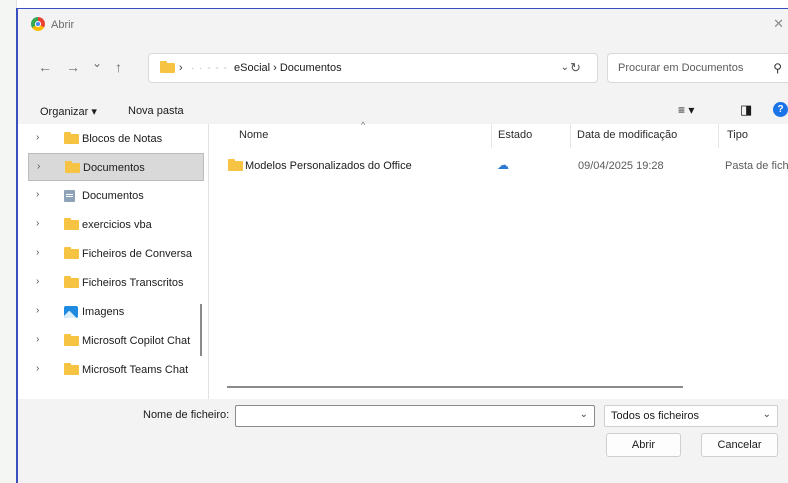  I want to click on document-icon, so click(69, 196).